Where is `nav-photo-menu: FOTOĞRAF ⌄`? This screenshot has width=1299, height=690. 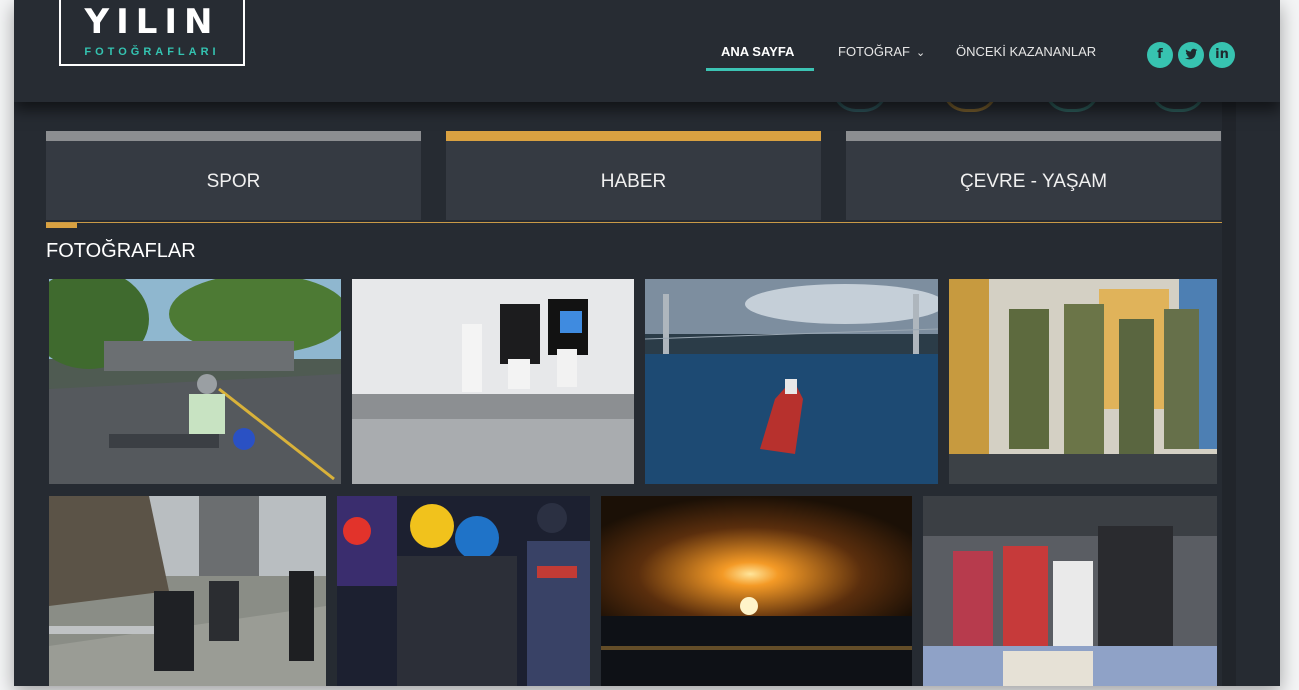
nav-photo-menu: FOTOĞRAF ⌄ is located at coordinates (881, 51).